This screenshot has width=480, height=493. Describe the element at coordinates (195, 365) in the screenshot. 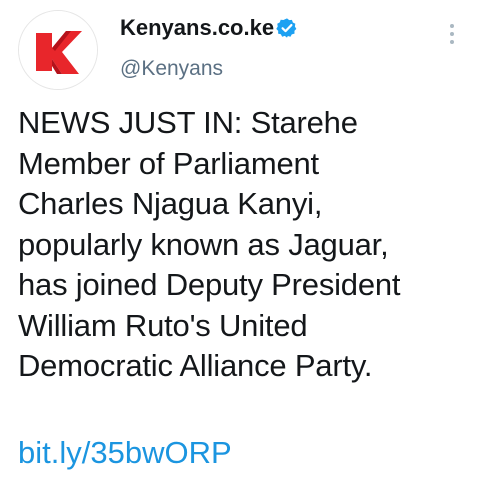

I see `tweet-text-line: Democratic Alliance Party.` at that location.